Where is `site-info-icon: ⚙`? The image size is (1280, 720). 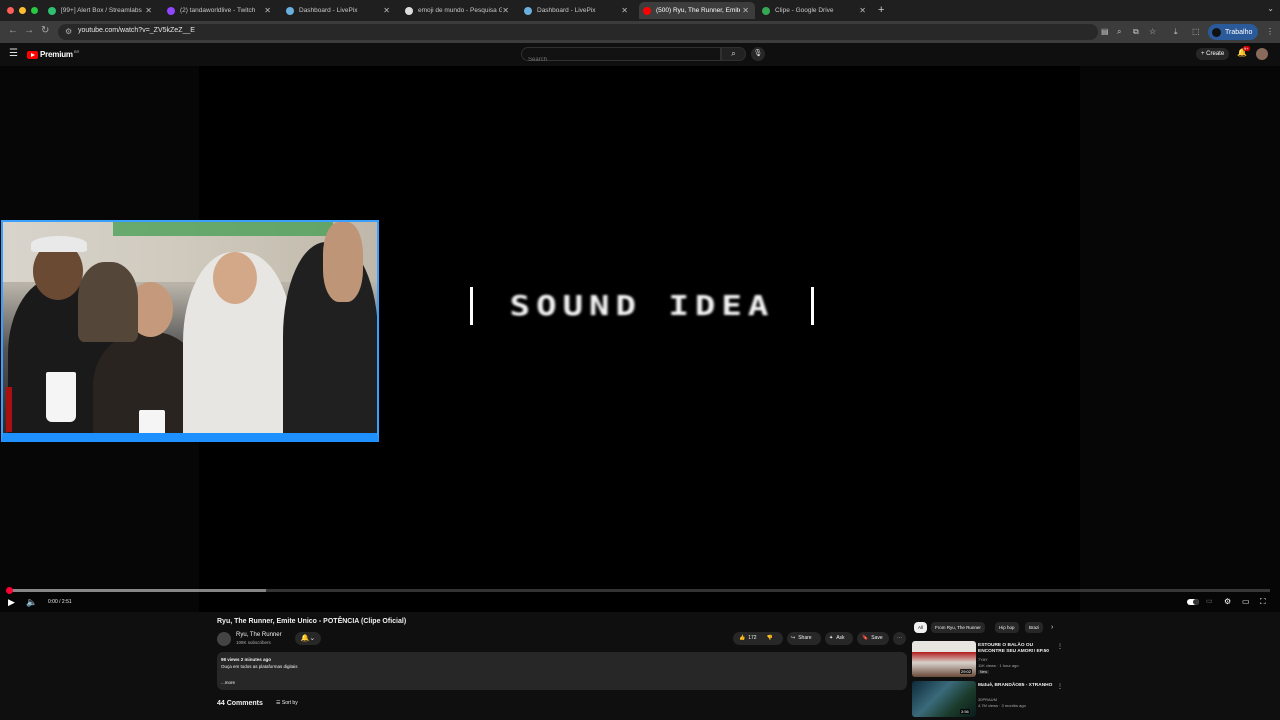
site-info-icon: ⚙ is located at coordinates (68, 31).